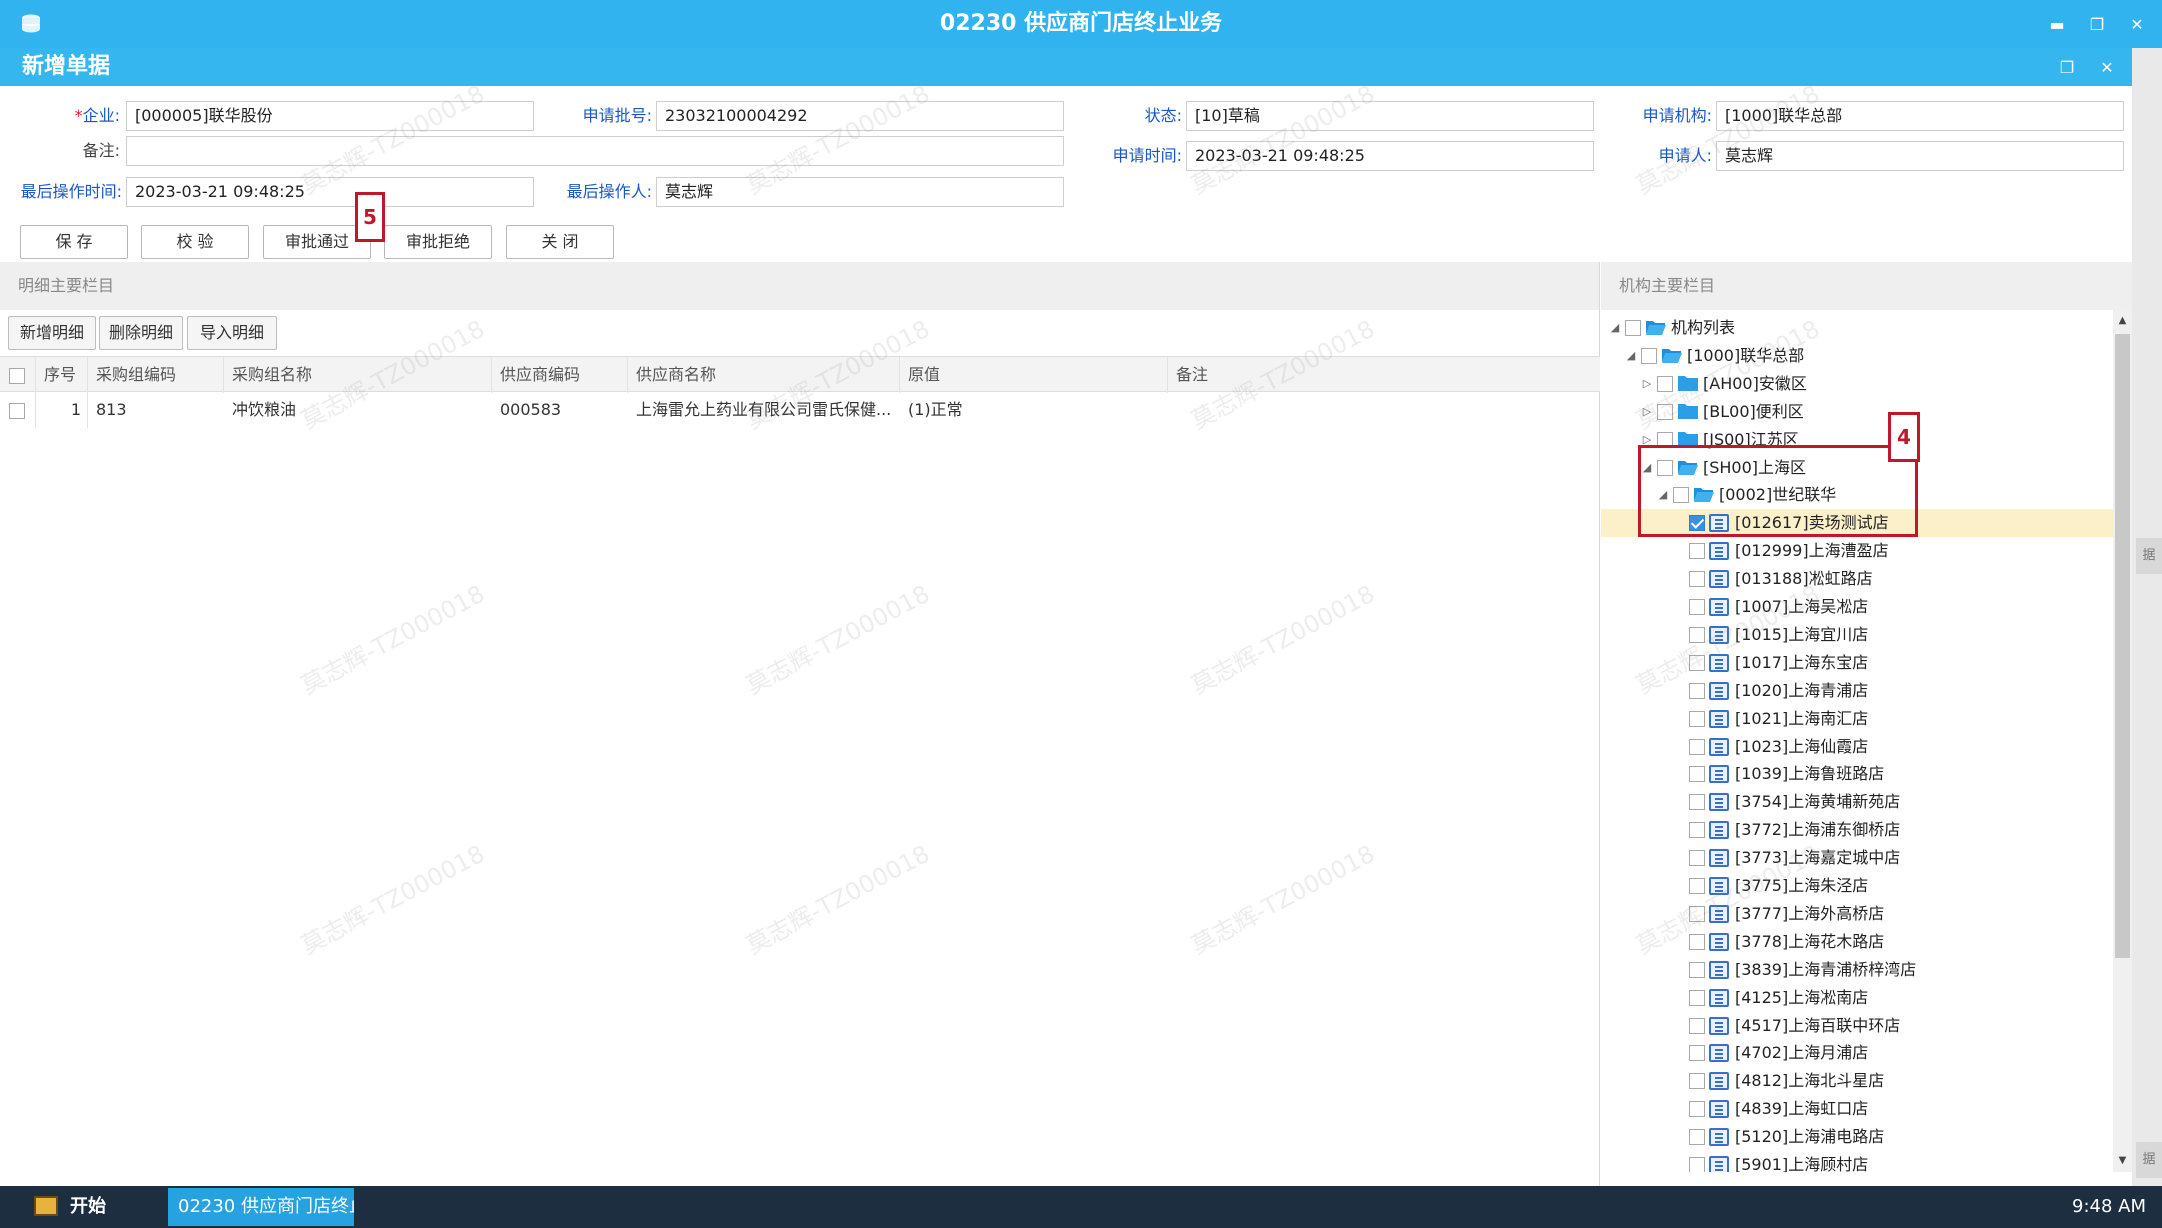 The height and width of the screenshot is (1228, 2162). What do you see at coordinates (330, 192) in the screenshot?
I see `last-op-time-field: 2023-03-21 09:48:25` at bounding box center [330, 192].